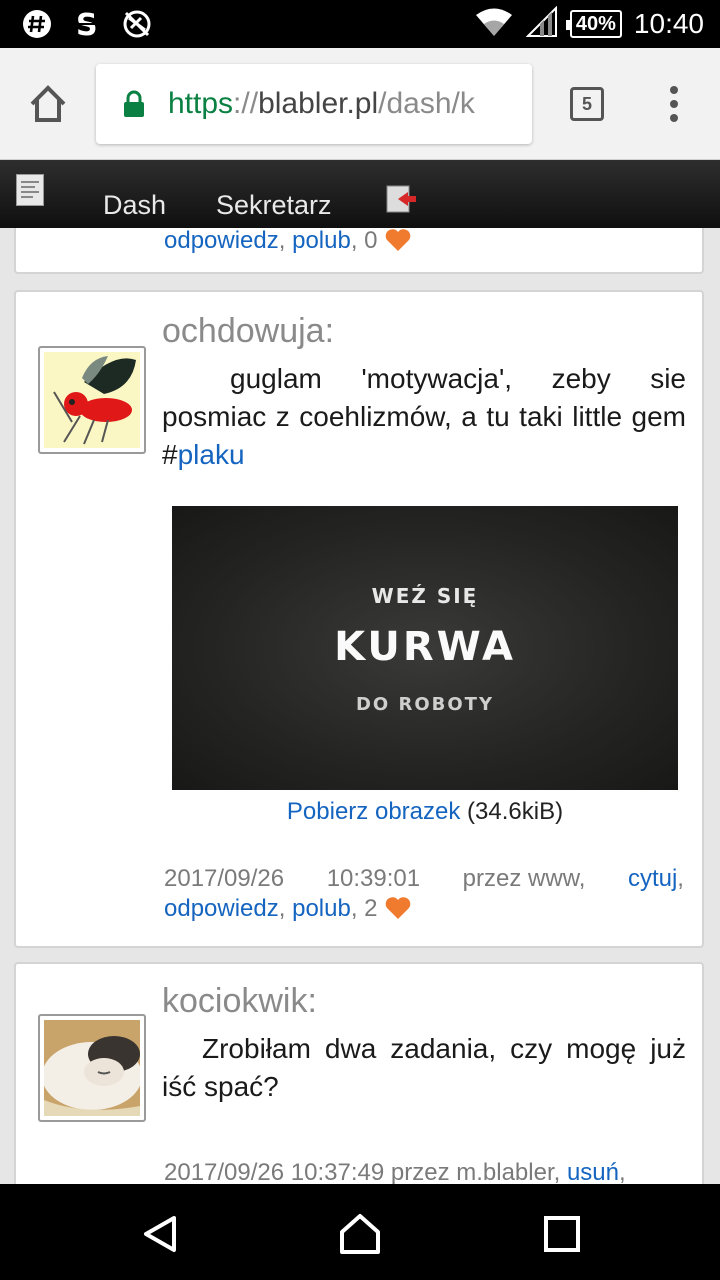 The image size is (720, 1280). I want to click on cat-avatar-image, so click(92, 1068).